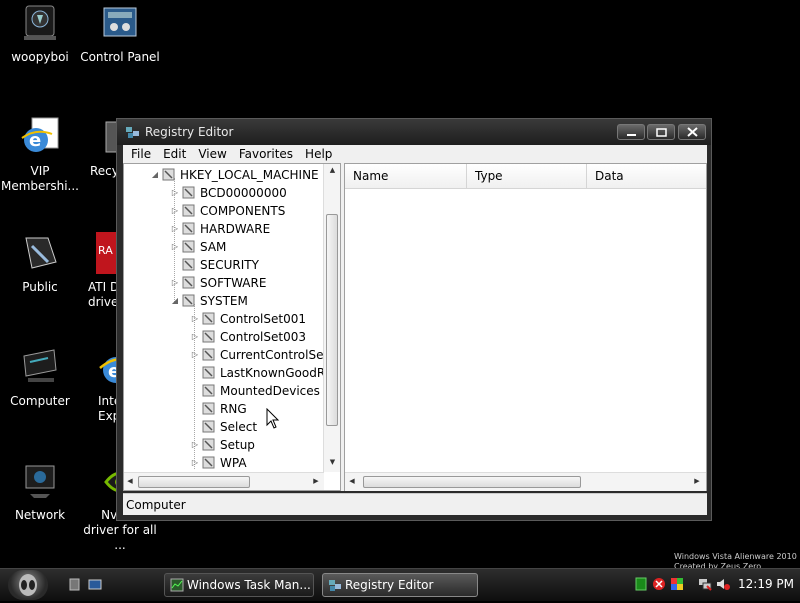 This screenshot has height=603, width=800. I want to click on tree-node-mounteddevices: MountedDevices, so click(255, 391).